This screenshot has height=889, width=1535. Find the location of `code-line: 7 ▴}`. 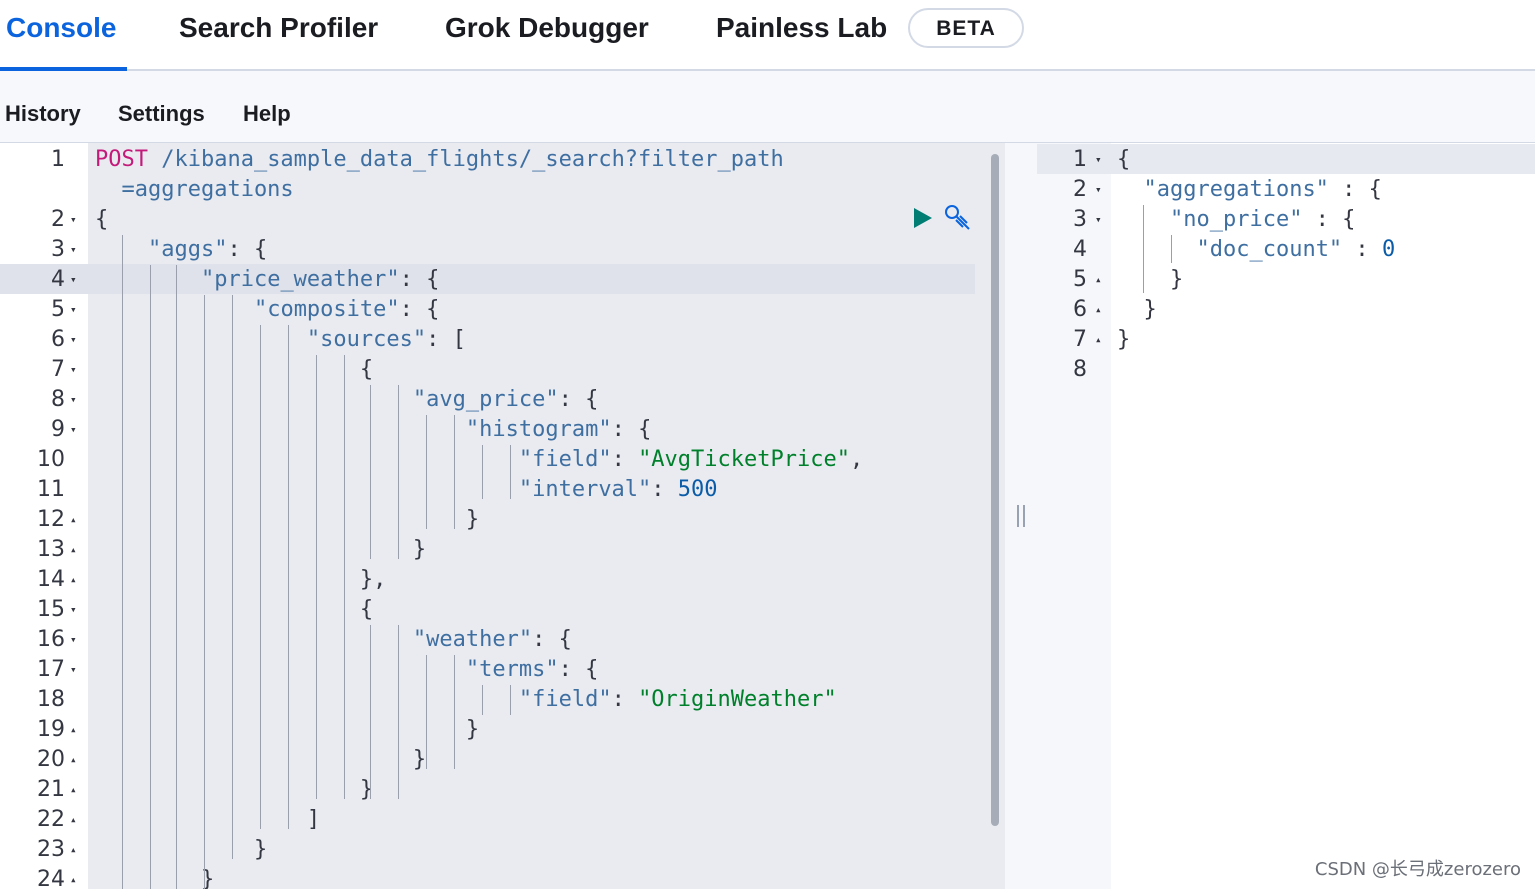

code-line: 7 ▴} is located at coordinates (1286, 340).